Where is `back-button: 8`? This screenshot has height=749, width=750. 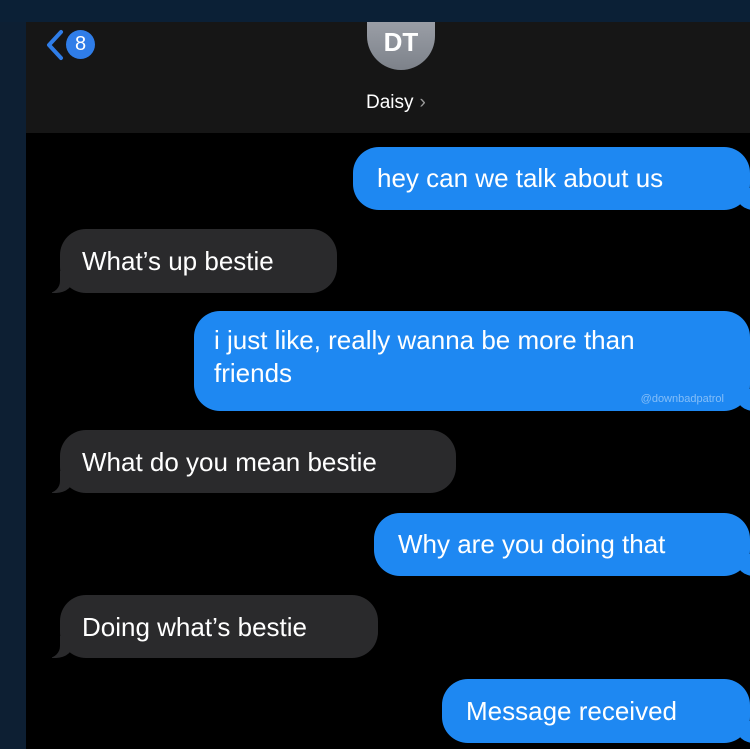
back-button: 8 is located at coordinates (79, 45).